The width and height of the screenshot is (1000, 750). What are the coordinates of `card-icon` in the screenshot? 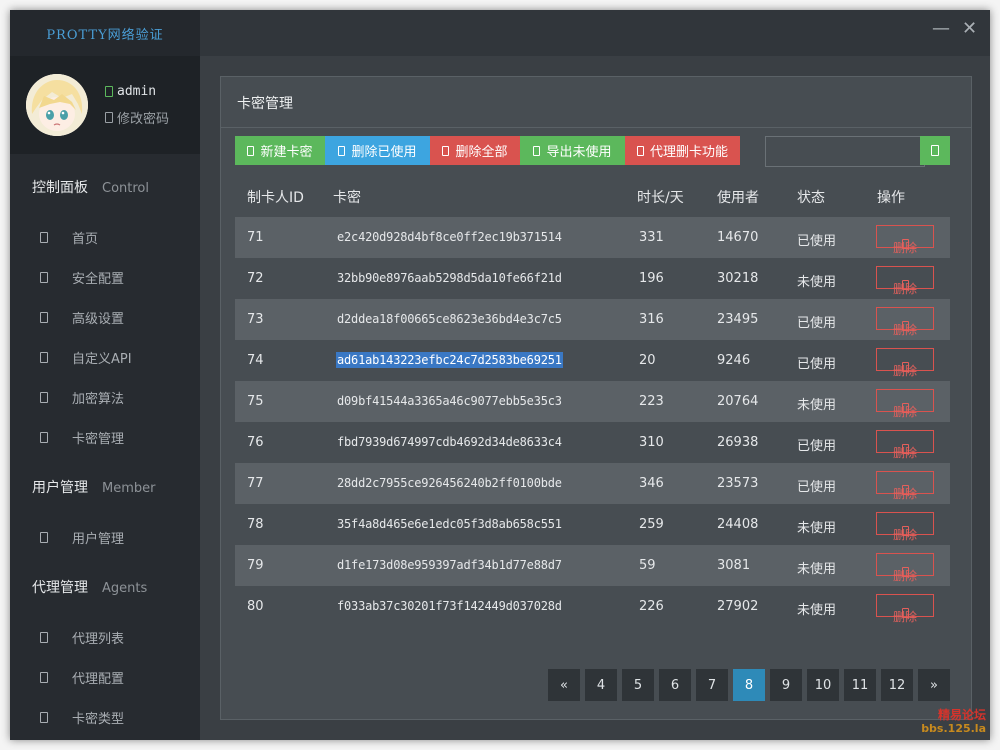 It's located at (44, 437).